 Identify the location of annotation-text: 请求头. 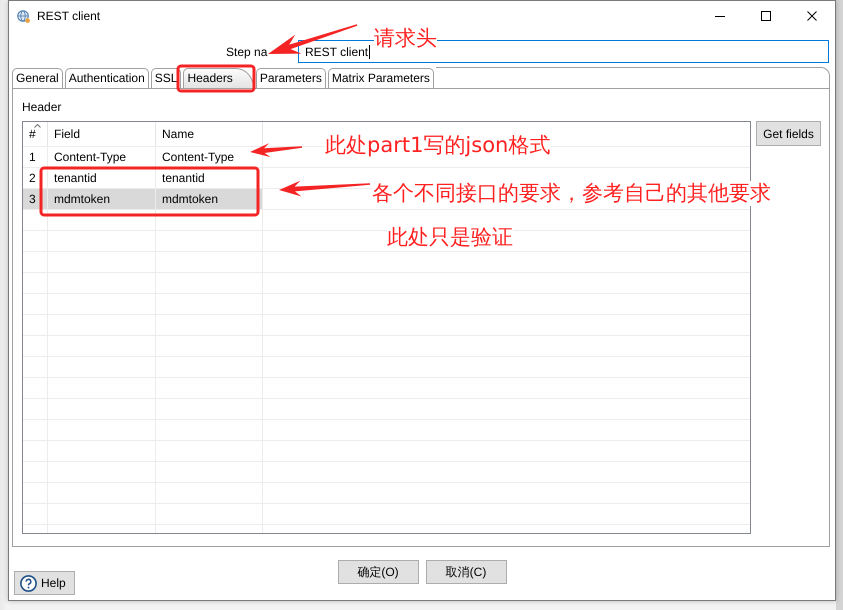
(405, 38).